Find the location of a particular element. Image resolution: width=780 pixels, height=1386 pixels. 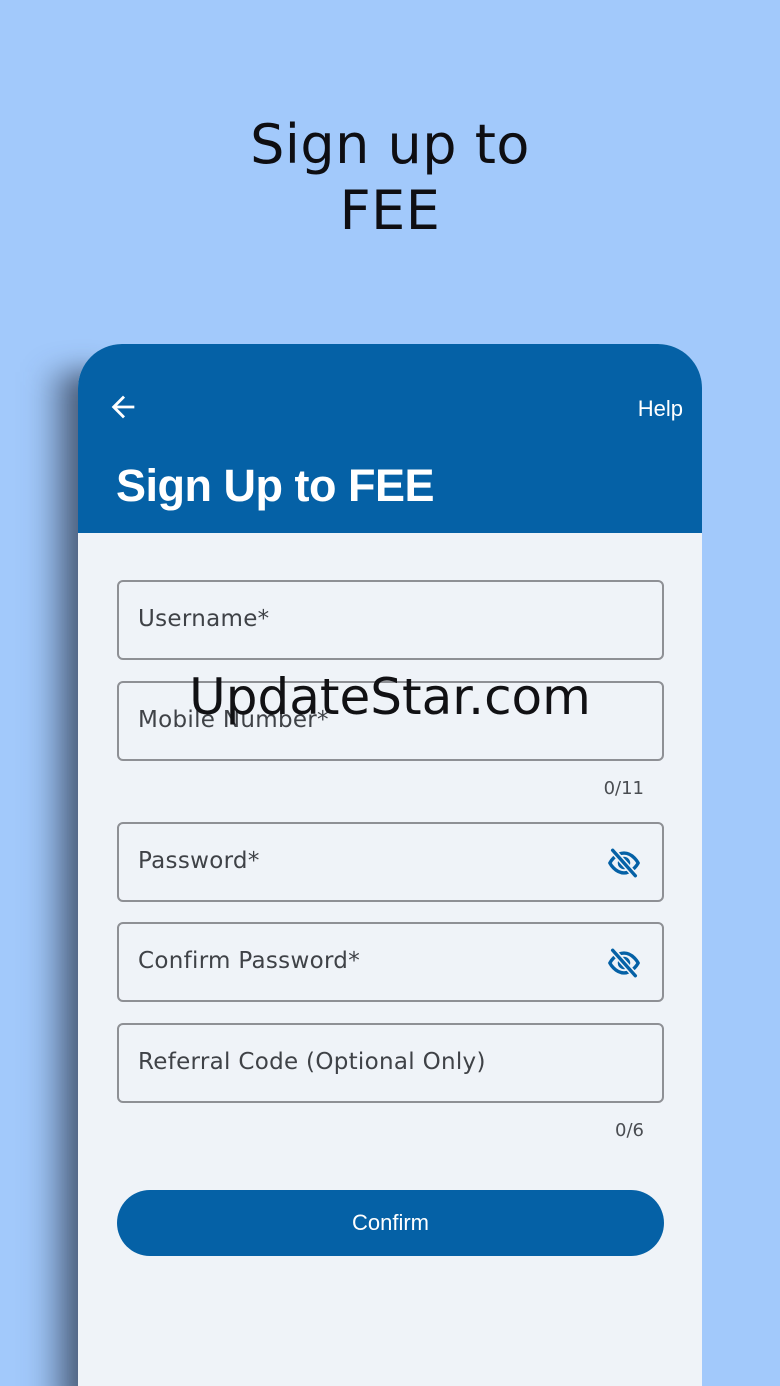

arrow-left-icon is located at coordinates (123, 407).